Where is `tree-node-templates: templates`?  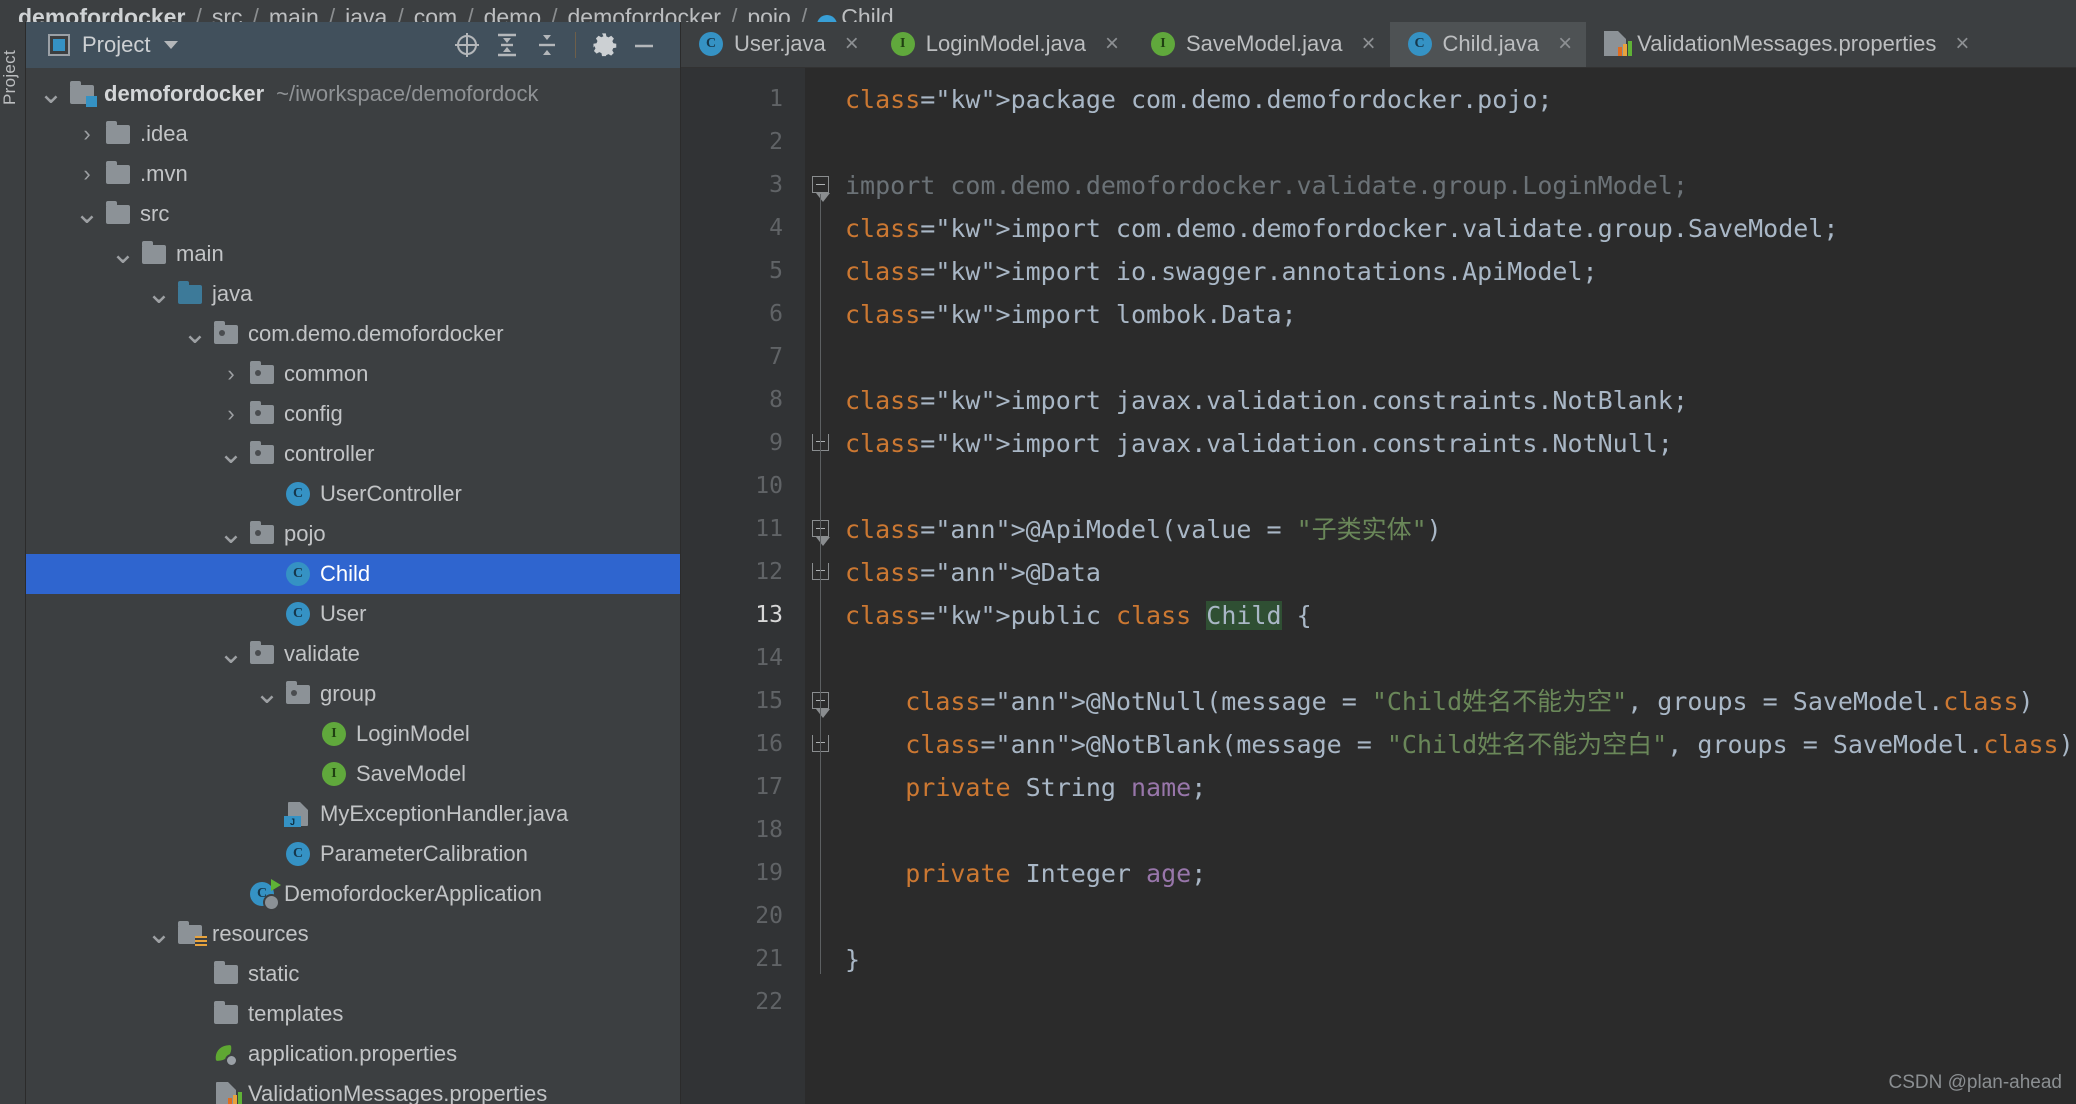 tree-node-templates: templates is located at coordinates (353, 1014).